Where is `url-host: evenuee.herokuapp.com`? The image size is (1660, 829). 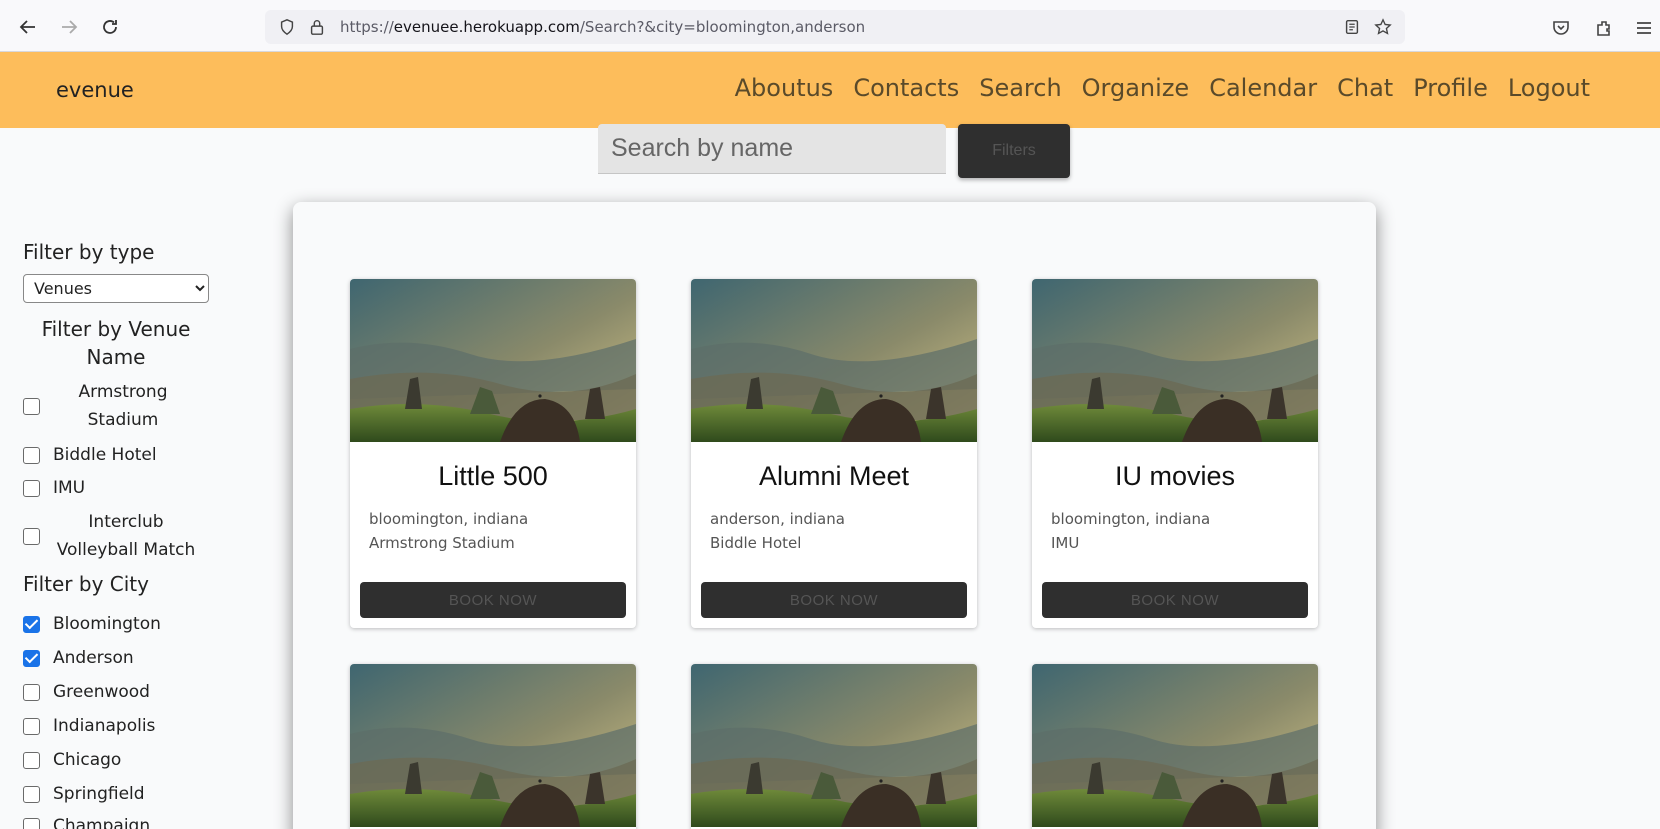
url-host: evenuee.herokuapp.com is located at coordinates (486, 27).